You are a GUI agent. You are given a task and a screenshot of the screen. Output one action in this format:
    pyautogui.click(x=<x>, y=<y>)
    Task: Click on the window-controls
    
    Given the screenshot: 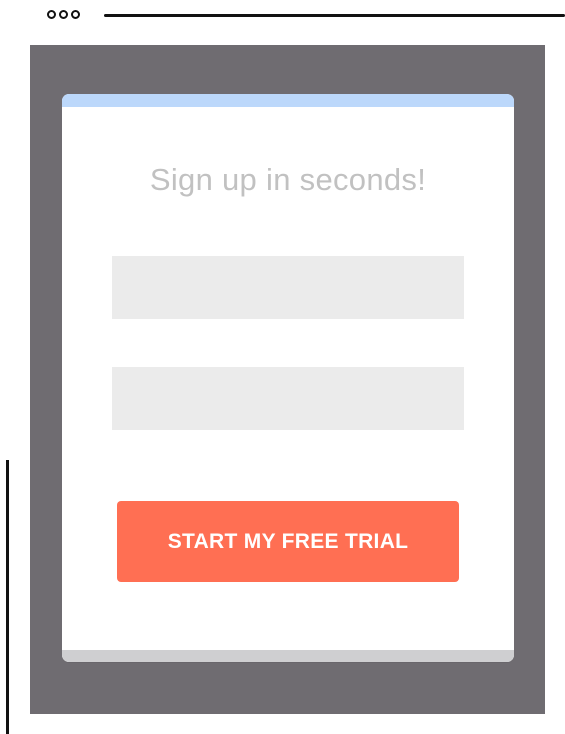 What is the action you would take?
    pyautogui.click(x=63, y=14)
    